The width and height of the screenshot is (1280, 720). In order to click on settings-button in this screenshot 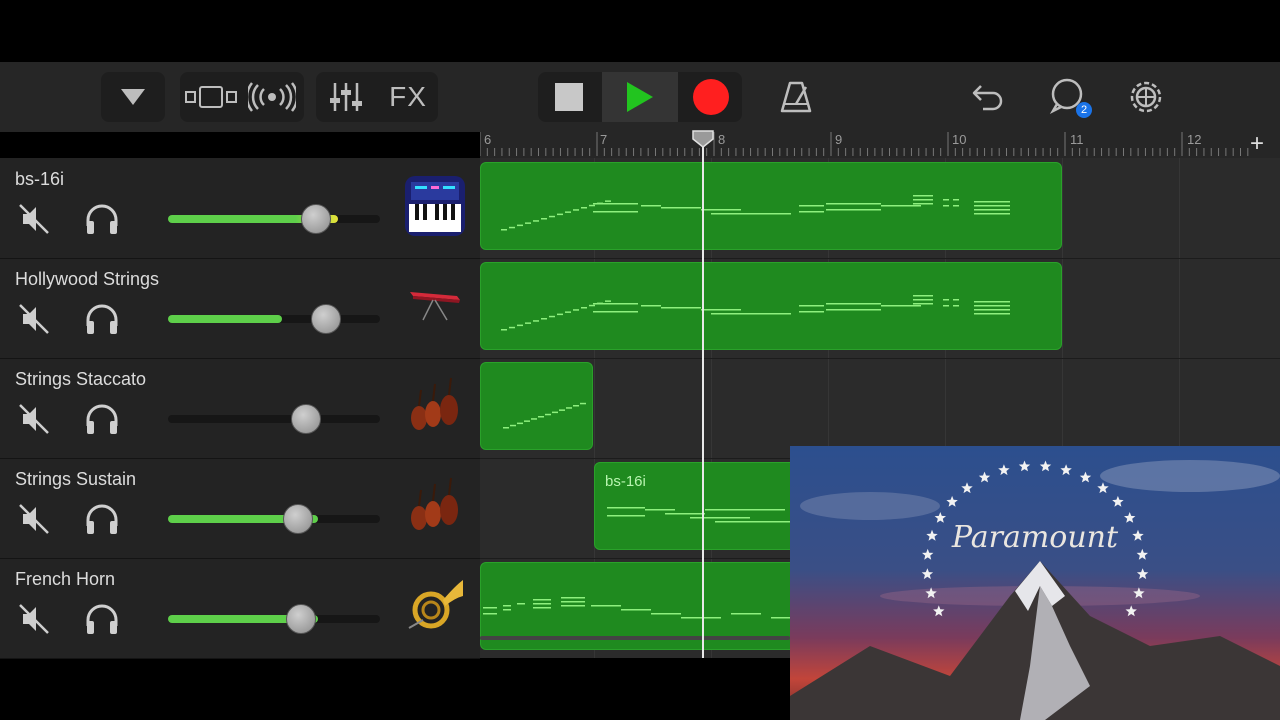, I will do `click(1146, 97)`.